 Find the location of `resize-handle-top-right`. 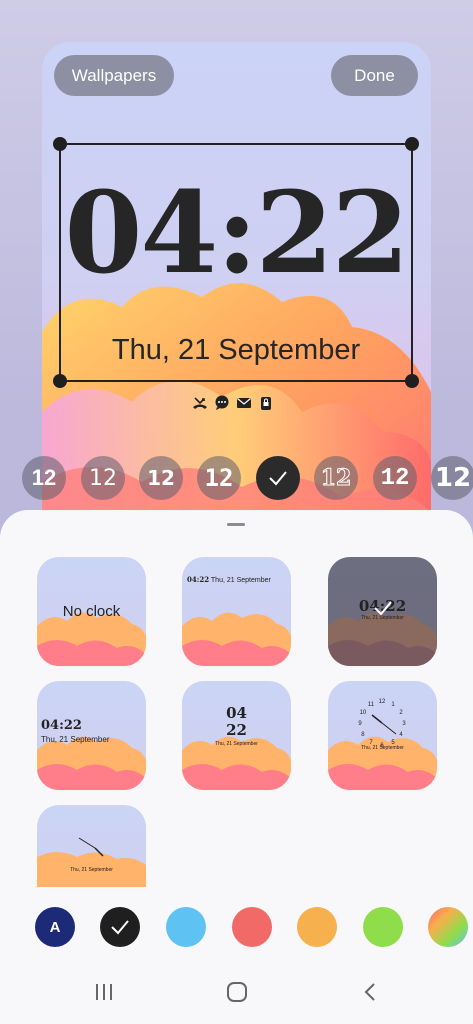

resize-handle-top-right is located at coordinates (412, 144).